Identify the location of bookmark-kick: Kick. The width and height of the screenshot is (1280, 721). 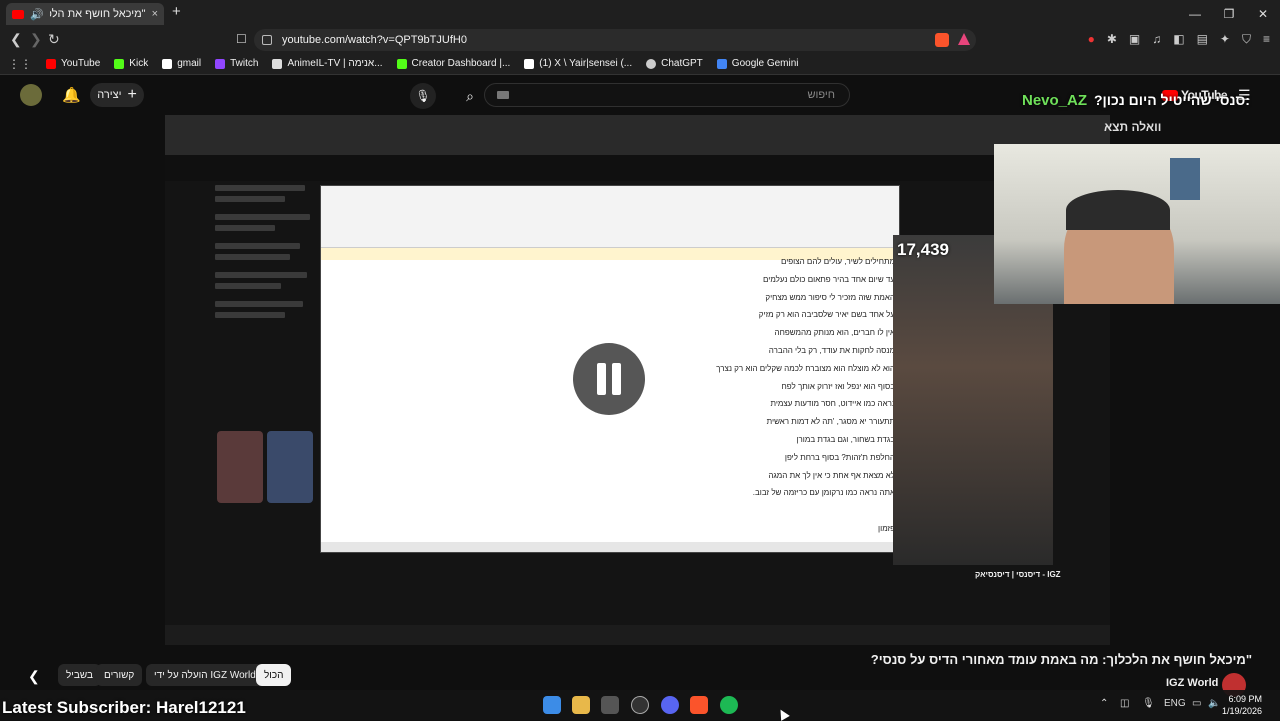
(131, 63).